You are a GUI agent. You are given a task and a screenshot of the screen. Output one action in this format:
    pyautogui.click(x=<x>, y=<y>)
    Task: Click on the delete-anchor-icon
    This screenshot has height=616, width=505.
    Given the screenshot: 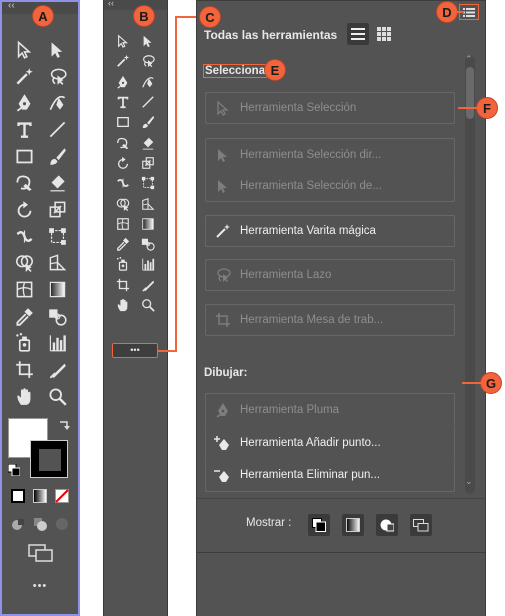 What is the action you would take?
    pyautogui.click(x=223, y=475)
    